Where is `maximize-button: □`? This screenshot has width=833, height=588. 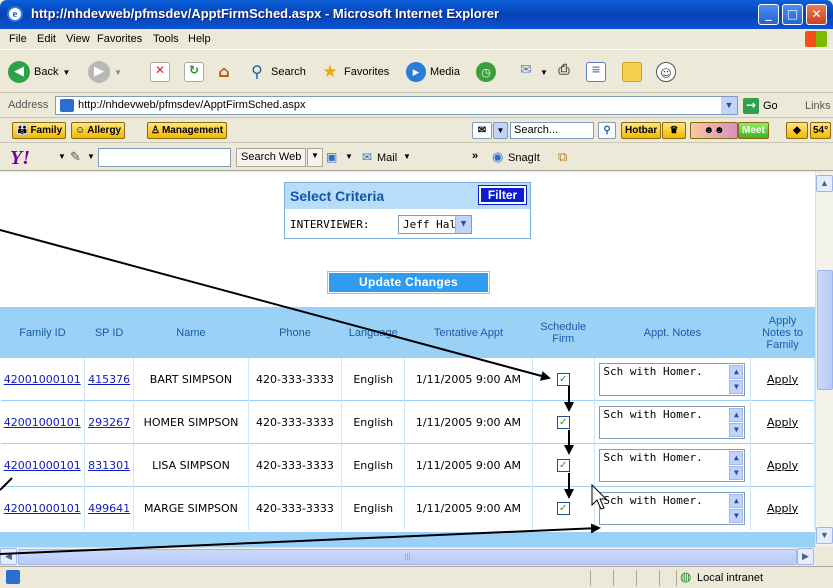
maximize-button: □ is located at coordinates (792, 14).